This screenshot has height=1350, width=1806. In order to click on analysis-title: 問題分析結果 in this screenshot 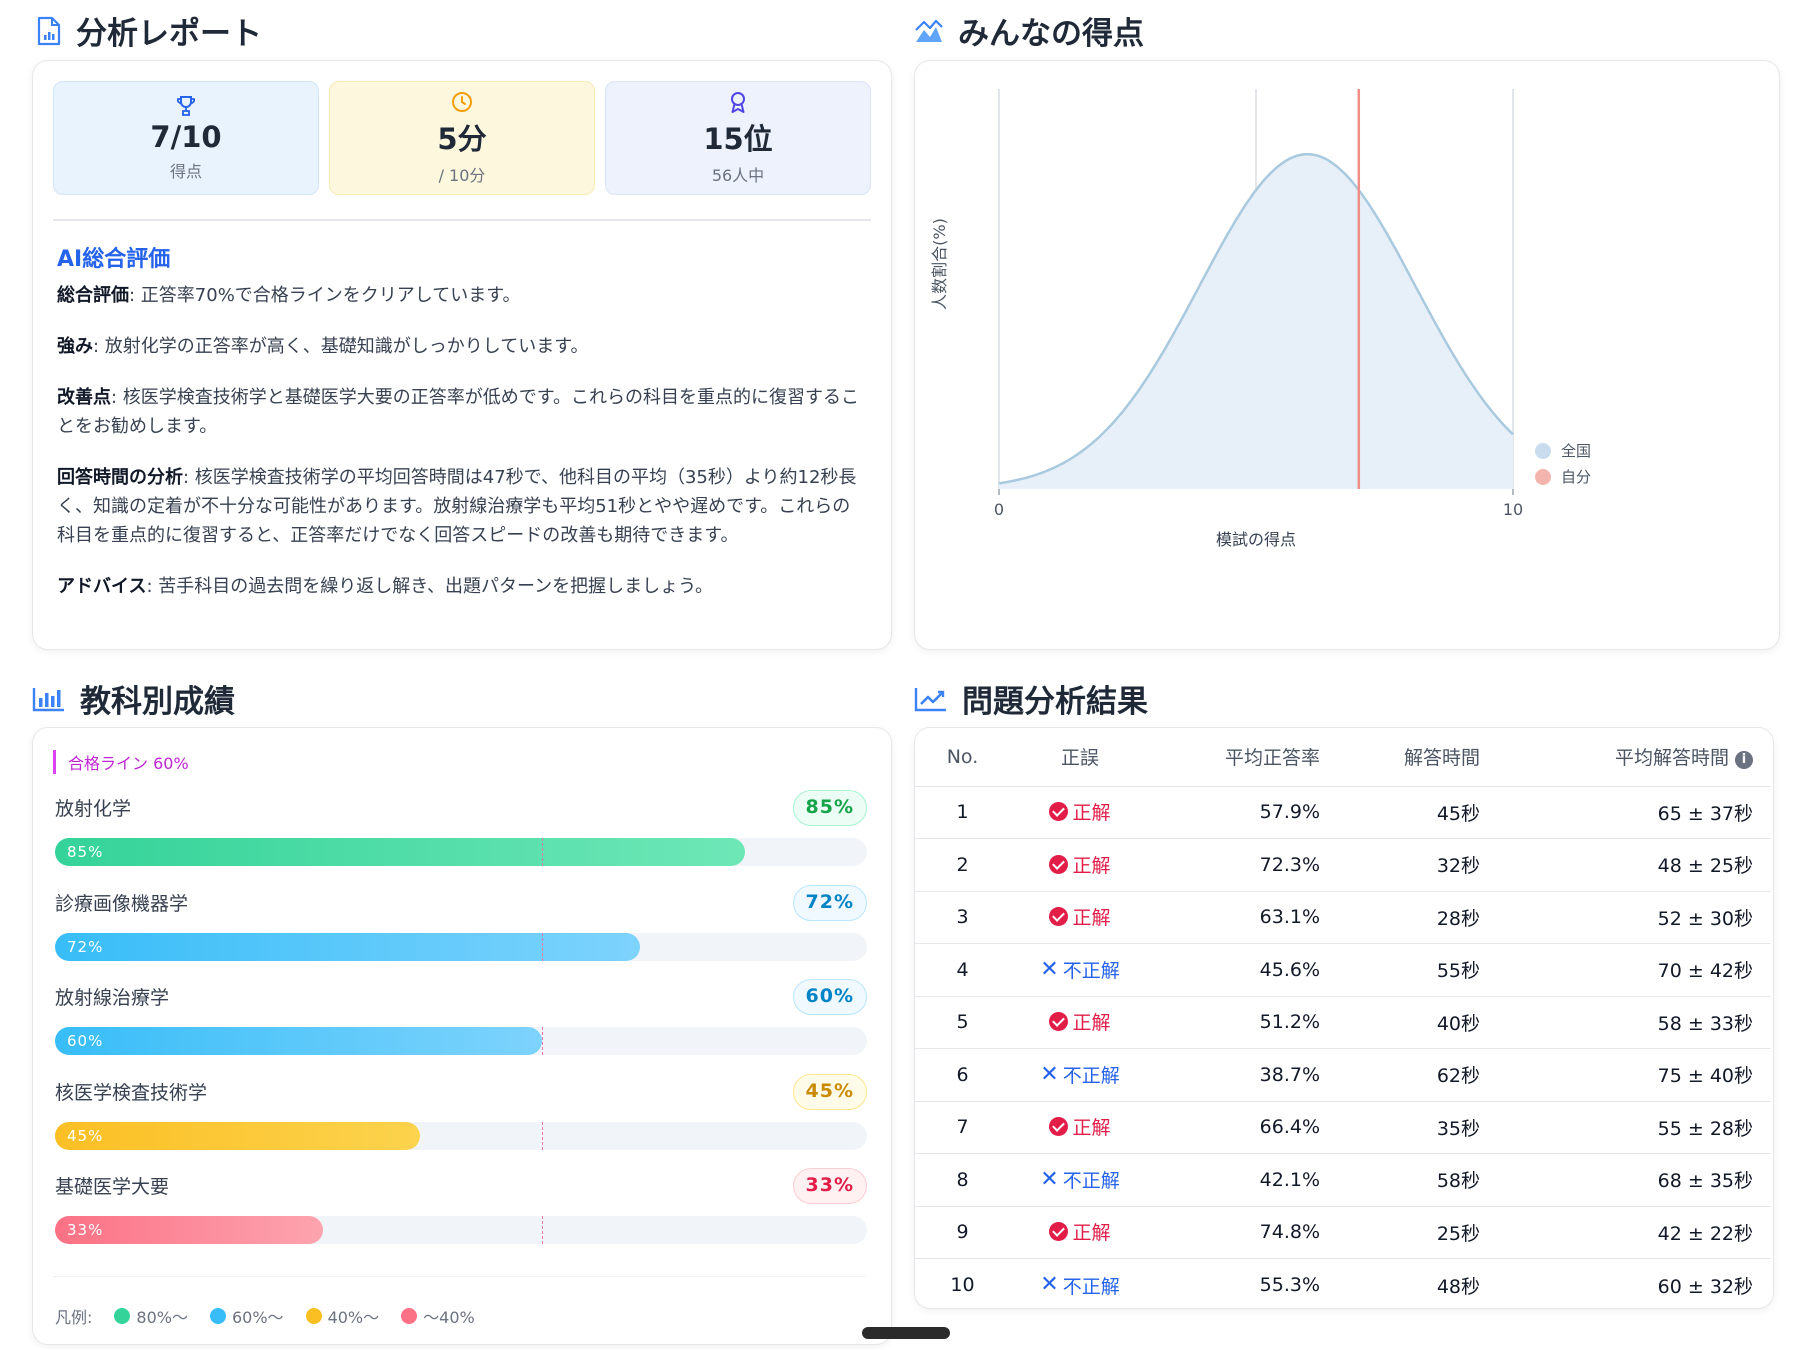, I will do `click(1055, 702)`.